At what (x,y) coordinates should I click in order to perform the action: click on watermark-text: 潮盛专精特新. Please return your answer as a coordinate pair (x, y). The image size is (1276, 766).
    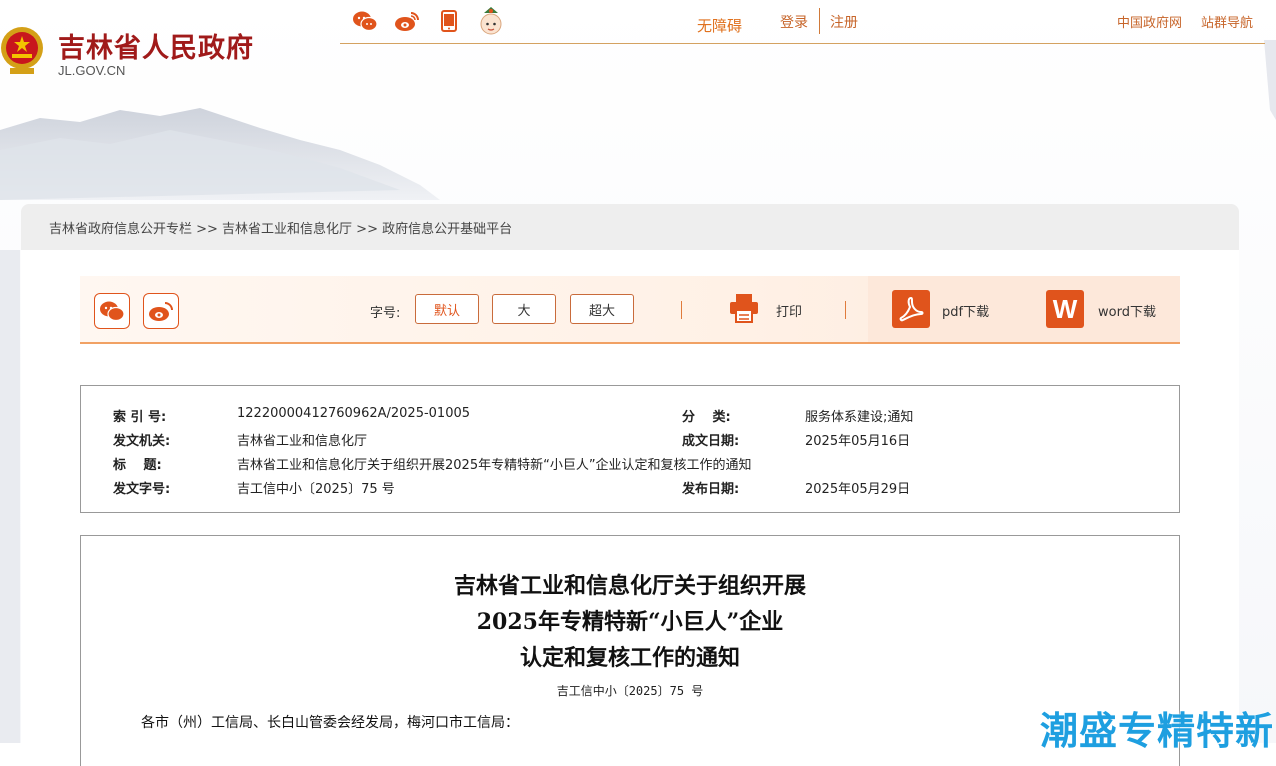
    Looking at the image, I should click on (1157, 731).